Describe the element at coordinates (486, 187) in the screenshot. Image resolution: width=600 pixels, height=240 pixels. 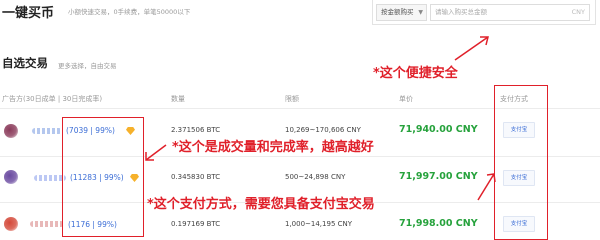
I see `arrow-line-payment` at that location.